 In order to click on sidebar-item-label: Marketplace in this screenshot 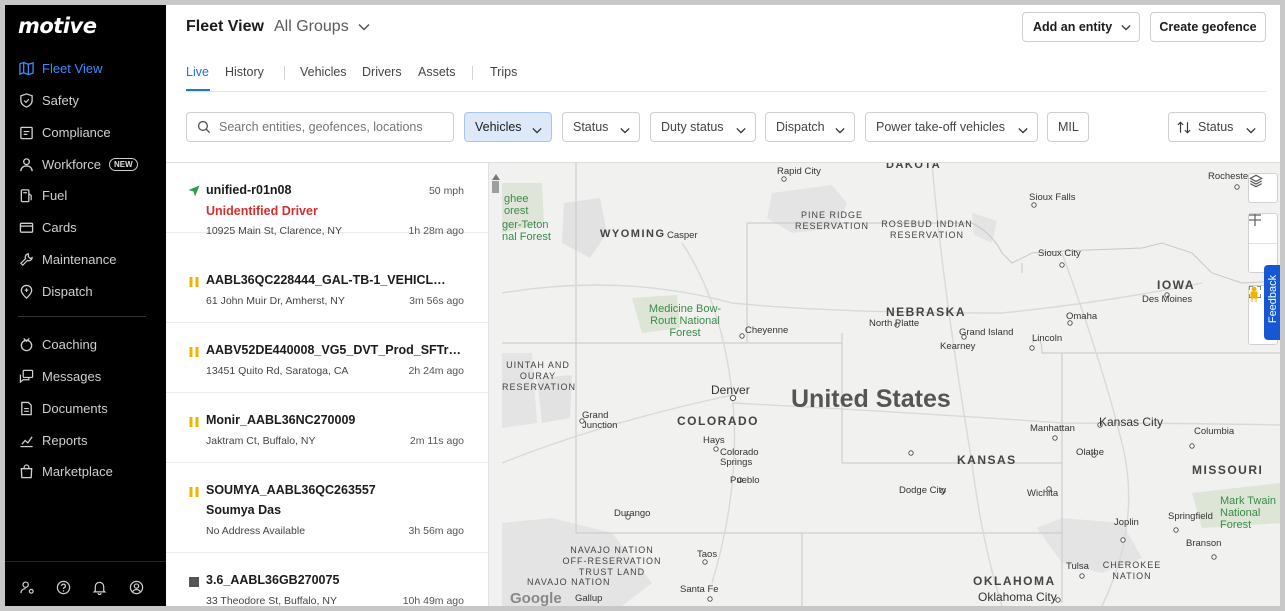, I will do `click(77, 471)`.